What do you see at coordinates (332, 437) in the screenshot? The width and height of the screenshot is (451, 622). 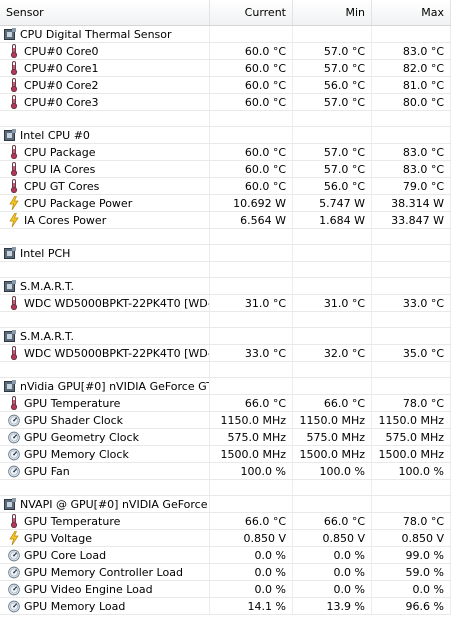 I see `min-value: 575.0 MHz` at bounding box center [332, 437].